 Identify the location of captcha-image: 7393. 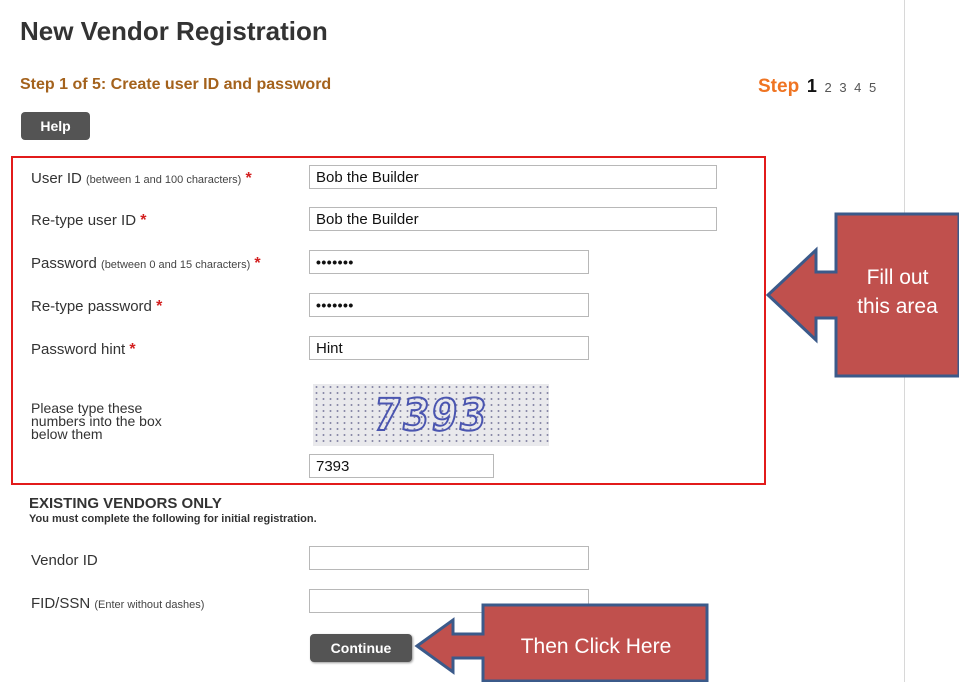
(431, 415).